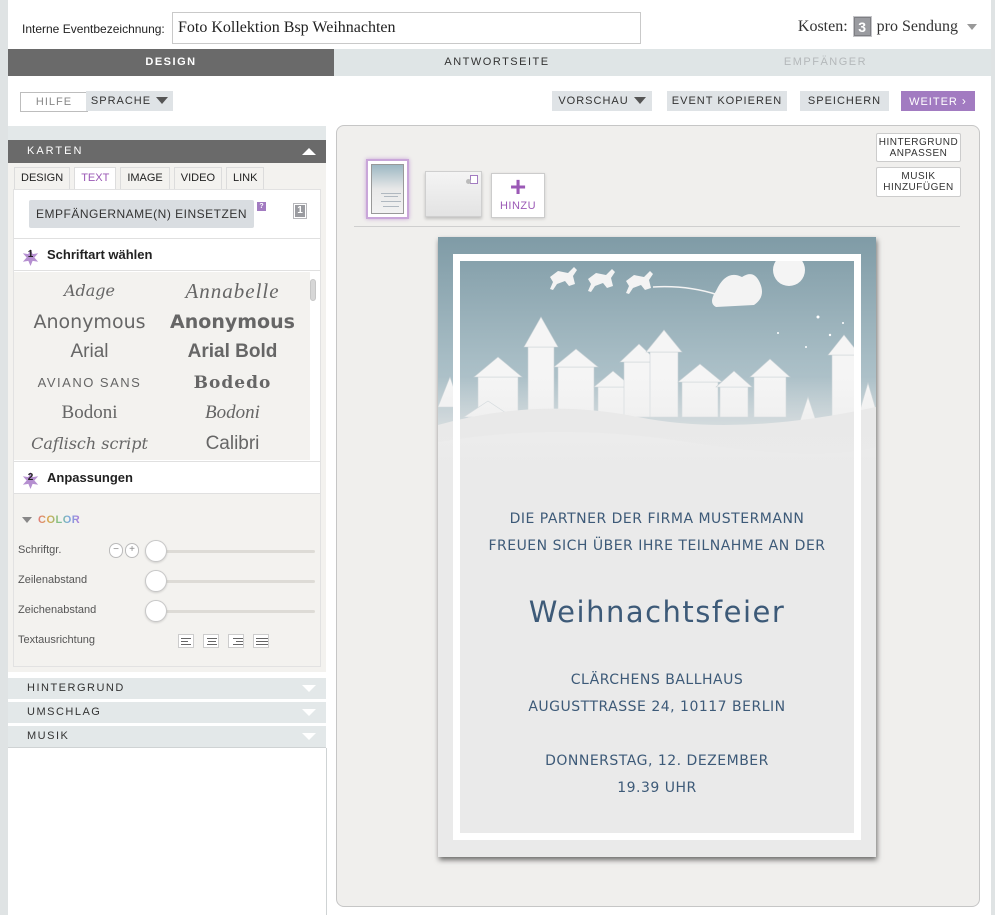  I want to click on step-number: 2, so click(30, 477).